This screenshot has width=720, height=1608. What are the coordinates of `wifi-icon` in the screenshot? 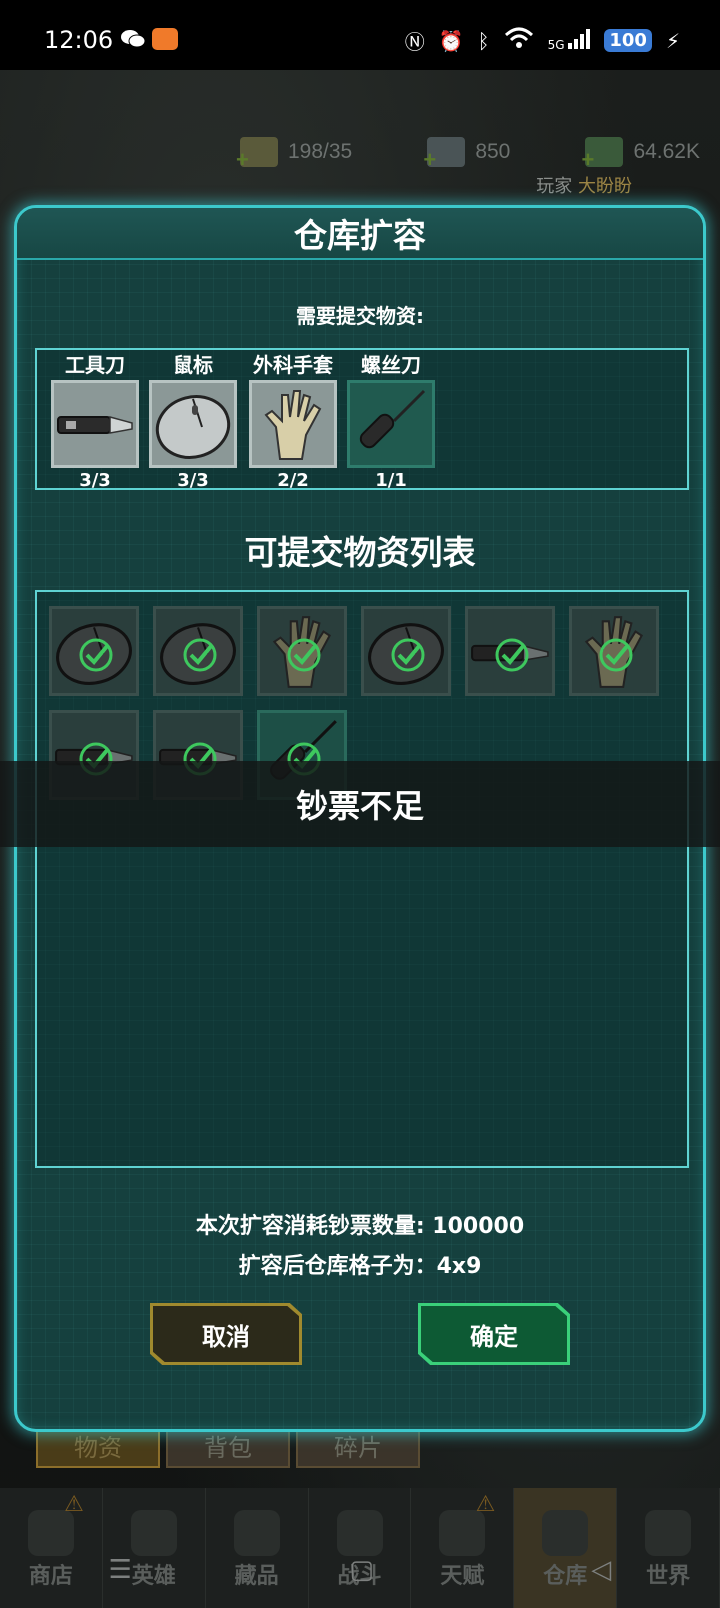 It's located at (519, 40).